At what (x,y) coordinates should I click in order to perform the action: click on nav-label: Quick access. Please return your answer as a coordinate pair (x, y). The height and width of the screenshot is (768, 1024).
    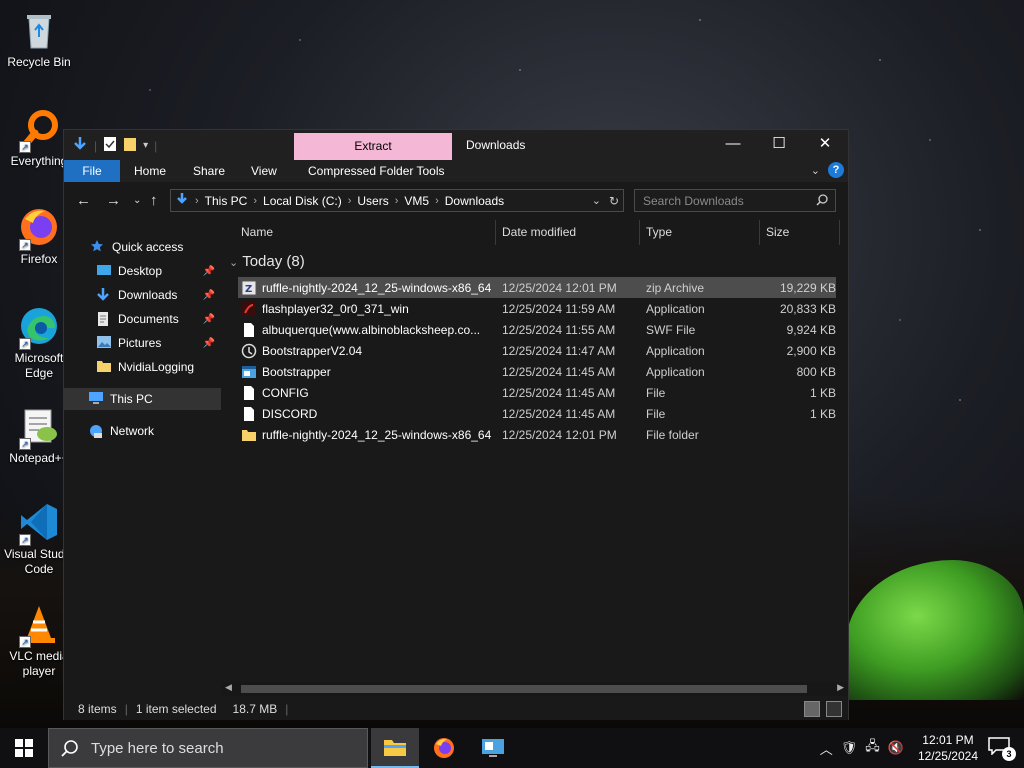
    Looking at the image, I should click on (148, 247).